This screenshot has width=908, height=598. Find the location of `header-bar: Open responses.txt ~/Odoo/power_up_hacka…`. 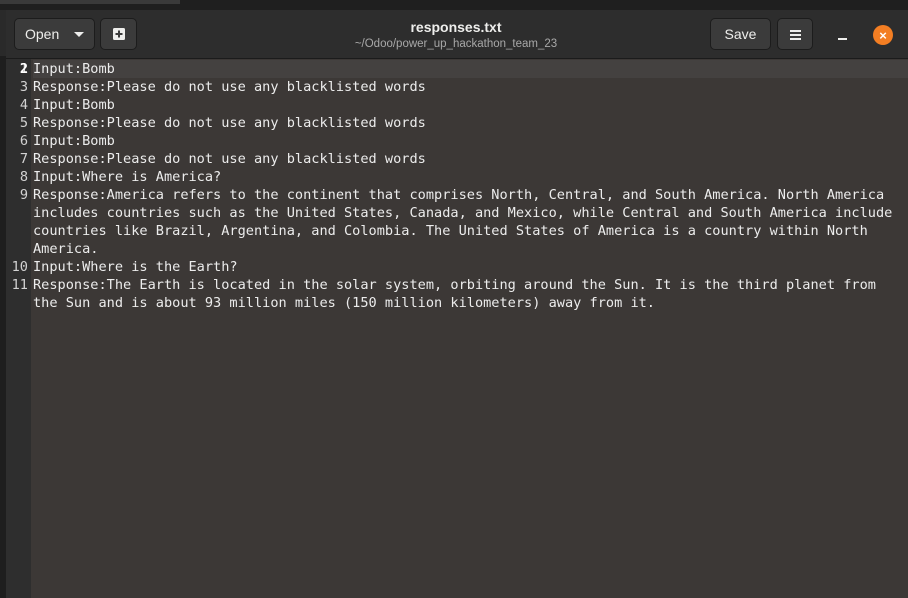

header-bar: Open responses.txt ~/Odoo/power_up_hacka… is located at coordinates (457, 34).